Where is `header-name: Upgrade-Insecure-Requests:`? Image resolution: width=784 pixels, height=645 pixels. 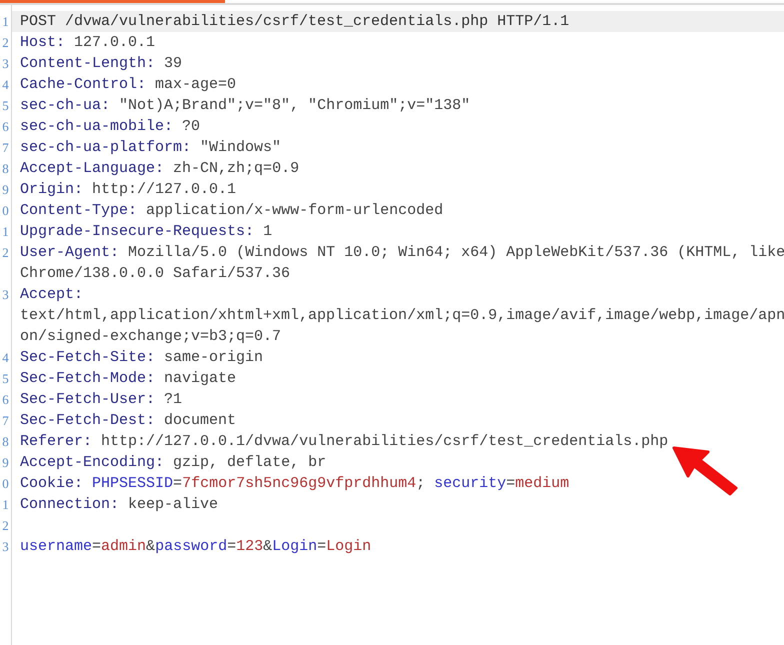
header-name: Upgrade-Insecure-Requests: is located at coordinates (137, 231).